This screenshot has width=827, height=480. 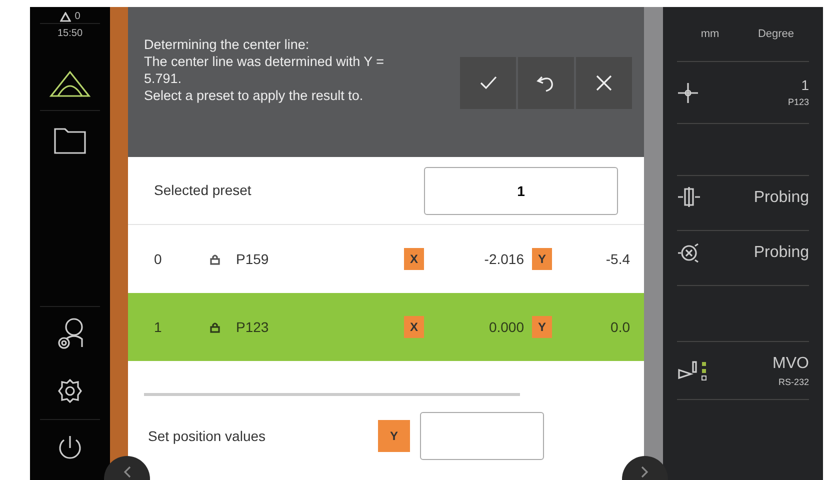 What do you see at coordinates (617, 259) in the screenshot?
I see `coordinate-value: -5.4` at bounding box center [617, 259].